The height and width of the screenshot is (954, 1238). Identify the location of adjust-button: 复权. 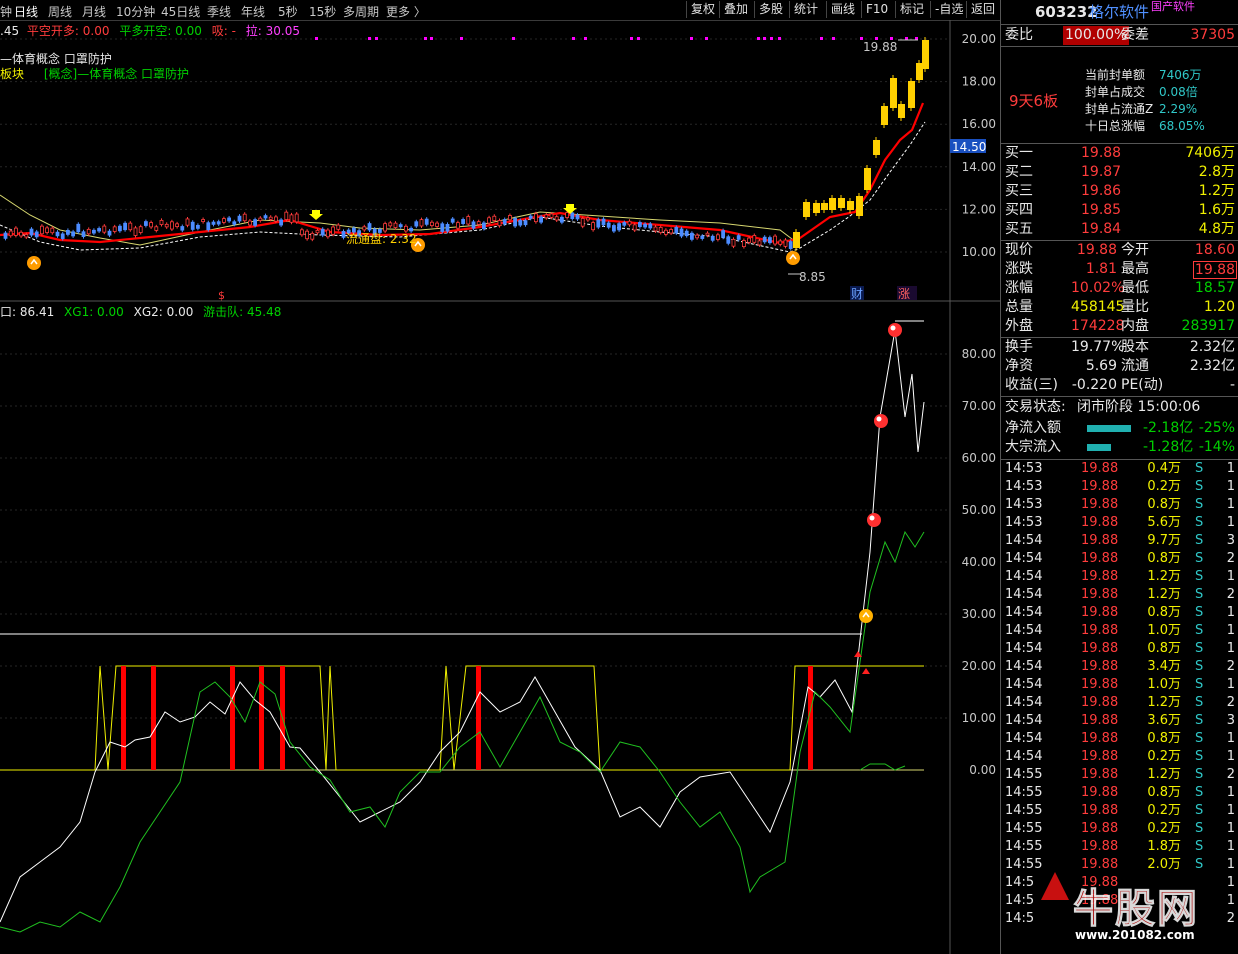
(702, 9).